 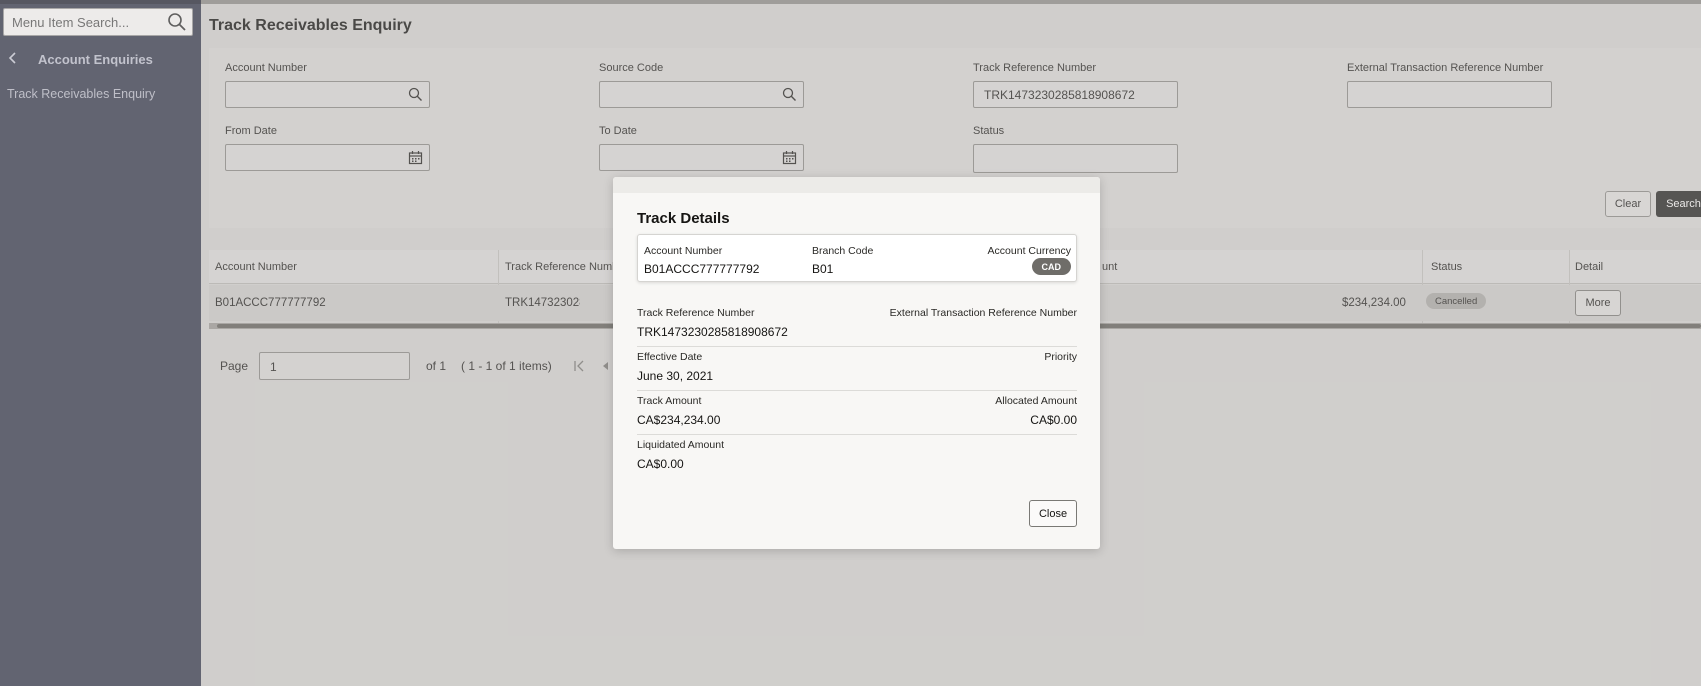 I want to click on close-button: Close, so click(x=1053, y=513).